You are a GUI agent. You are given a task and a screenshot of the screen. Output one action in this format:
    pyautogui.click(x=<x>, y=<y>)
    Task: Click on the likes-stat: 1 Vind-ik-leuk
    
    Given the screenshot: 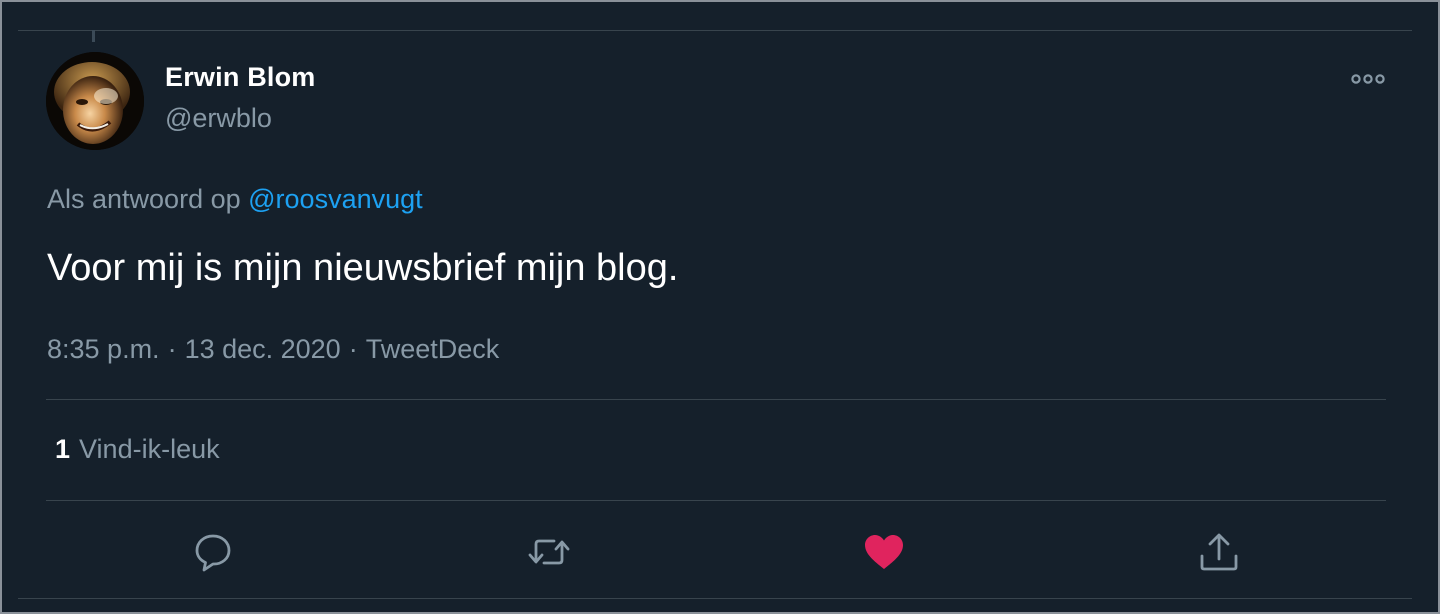 What is the action you would take?
    pyautogui.click(x=137, y=449)
    